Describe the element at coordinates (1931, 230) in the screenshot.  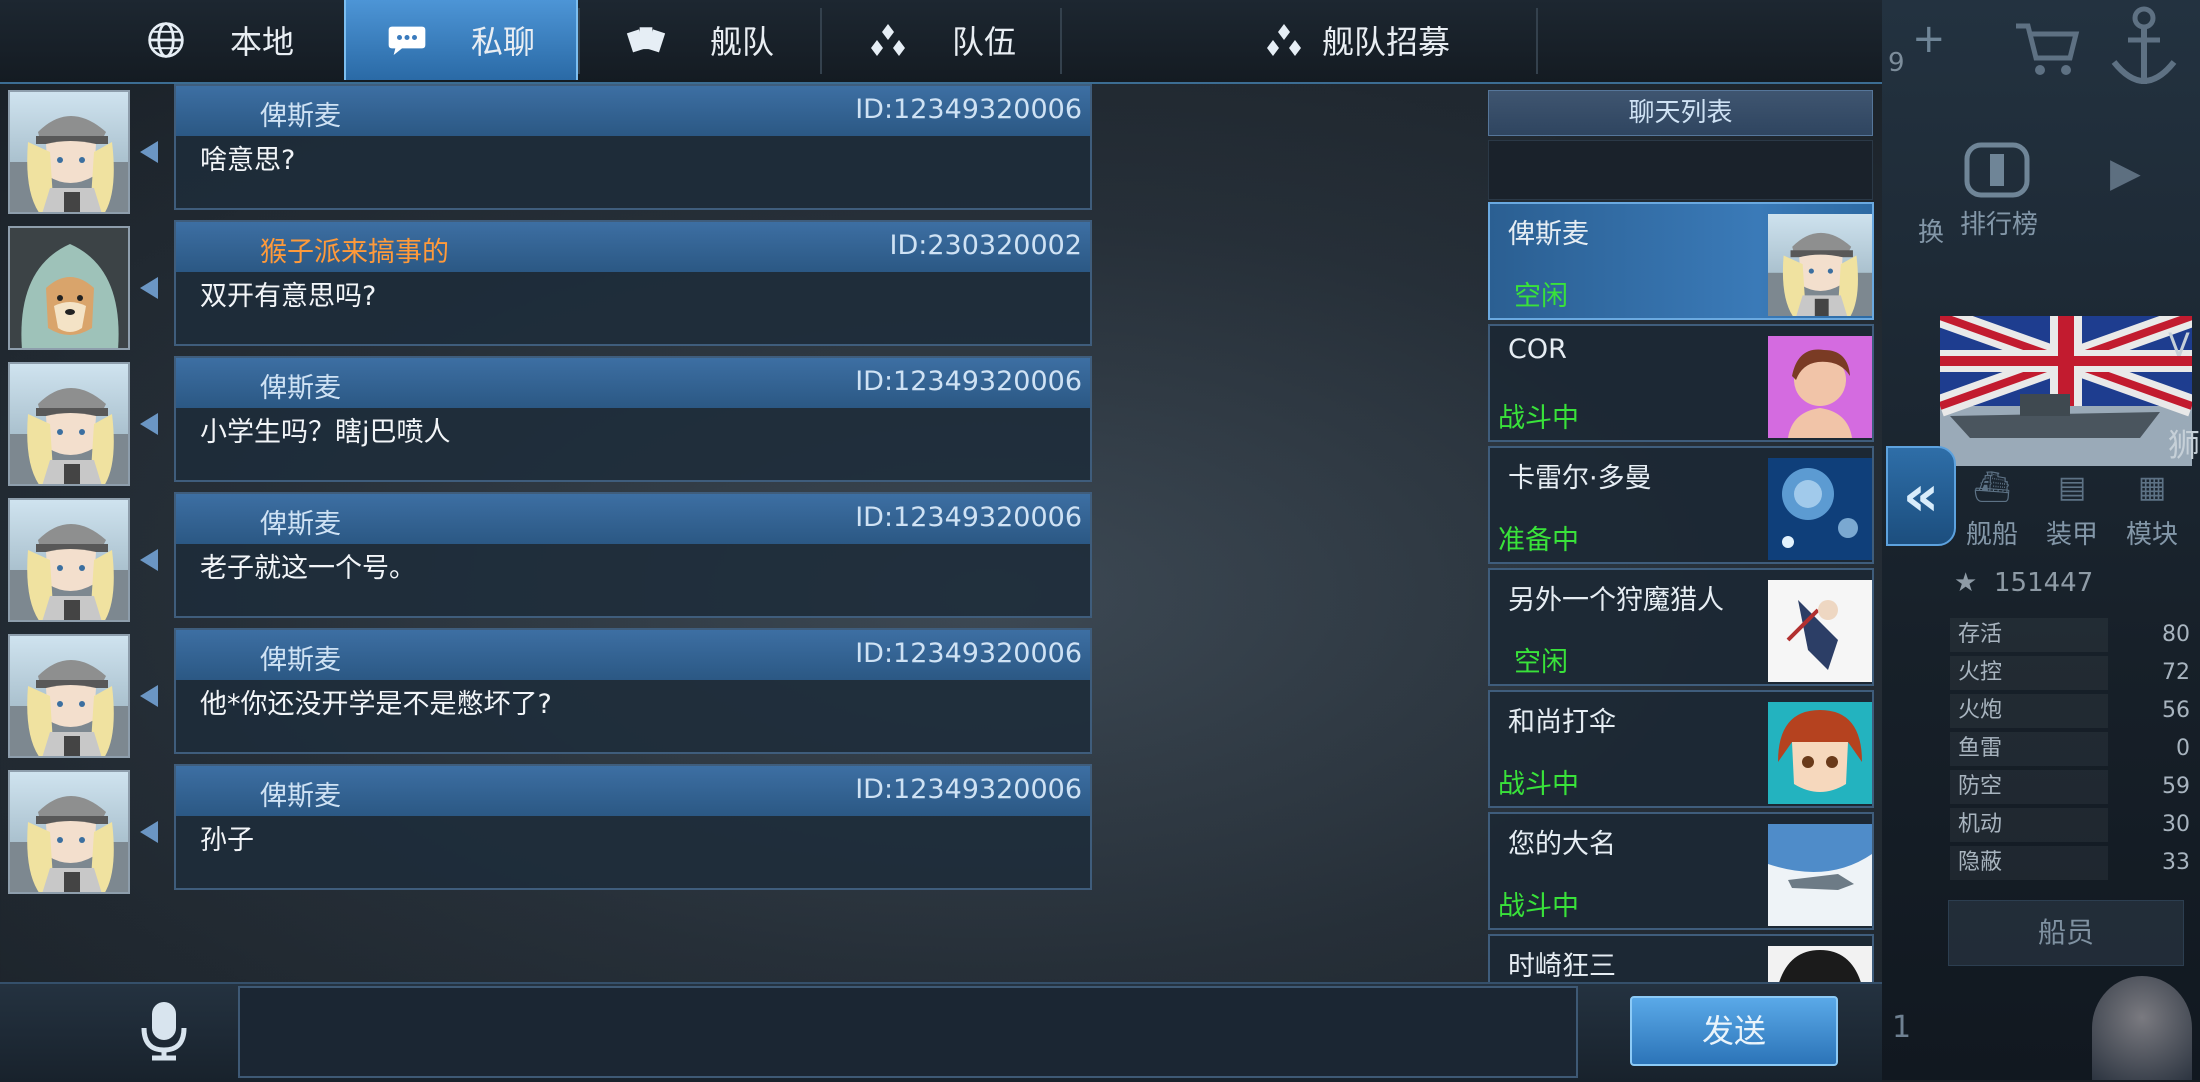
I see `switch-label: 换` at that location.